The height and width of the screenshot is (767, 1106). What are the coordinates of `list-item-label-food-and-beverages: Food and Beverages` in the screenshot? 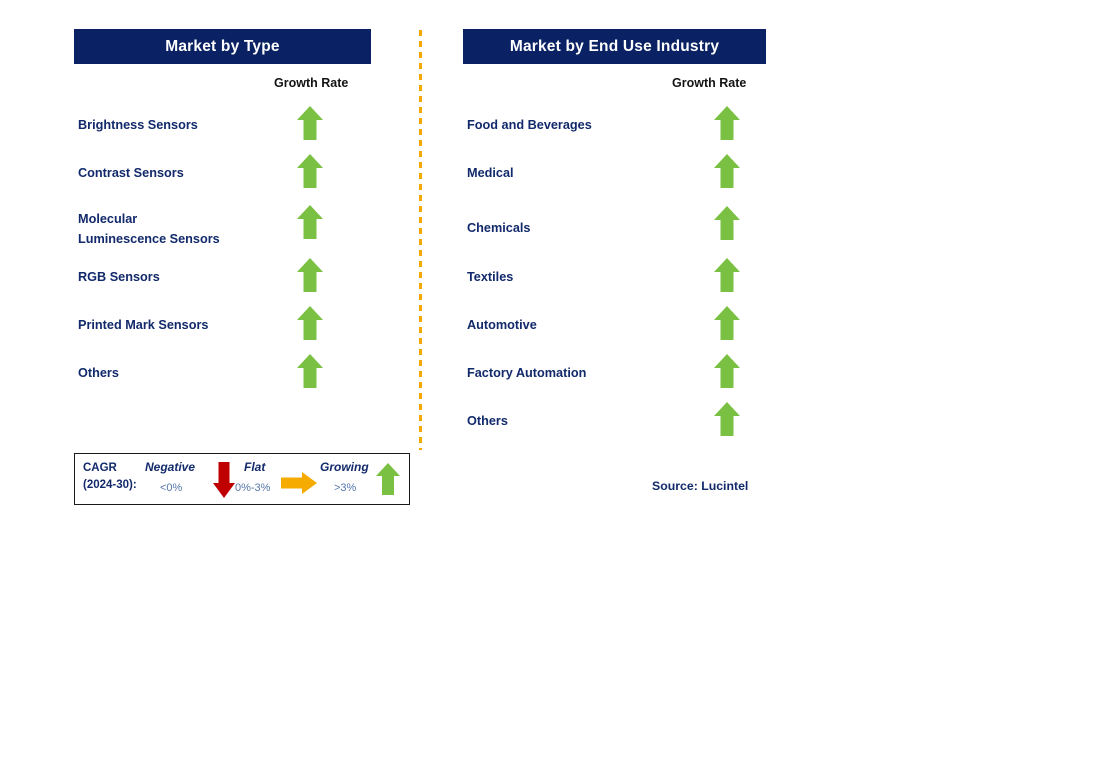 It's located at (529, 125).